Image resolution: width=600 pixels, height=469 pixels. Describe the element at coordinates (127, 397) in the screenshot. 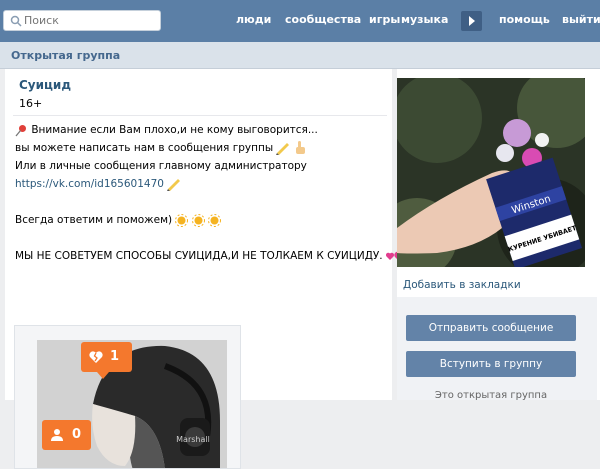

I see `post-image: Marshall 1 0` at that location.